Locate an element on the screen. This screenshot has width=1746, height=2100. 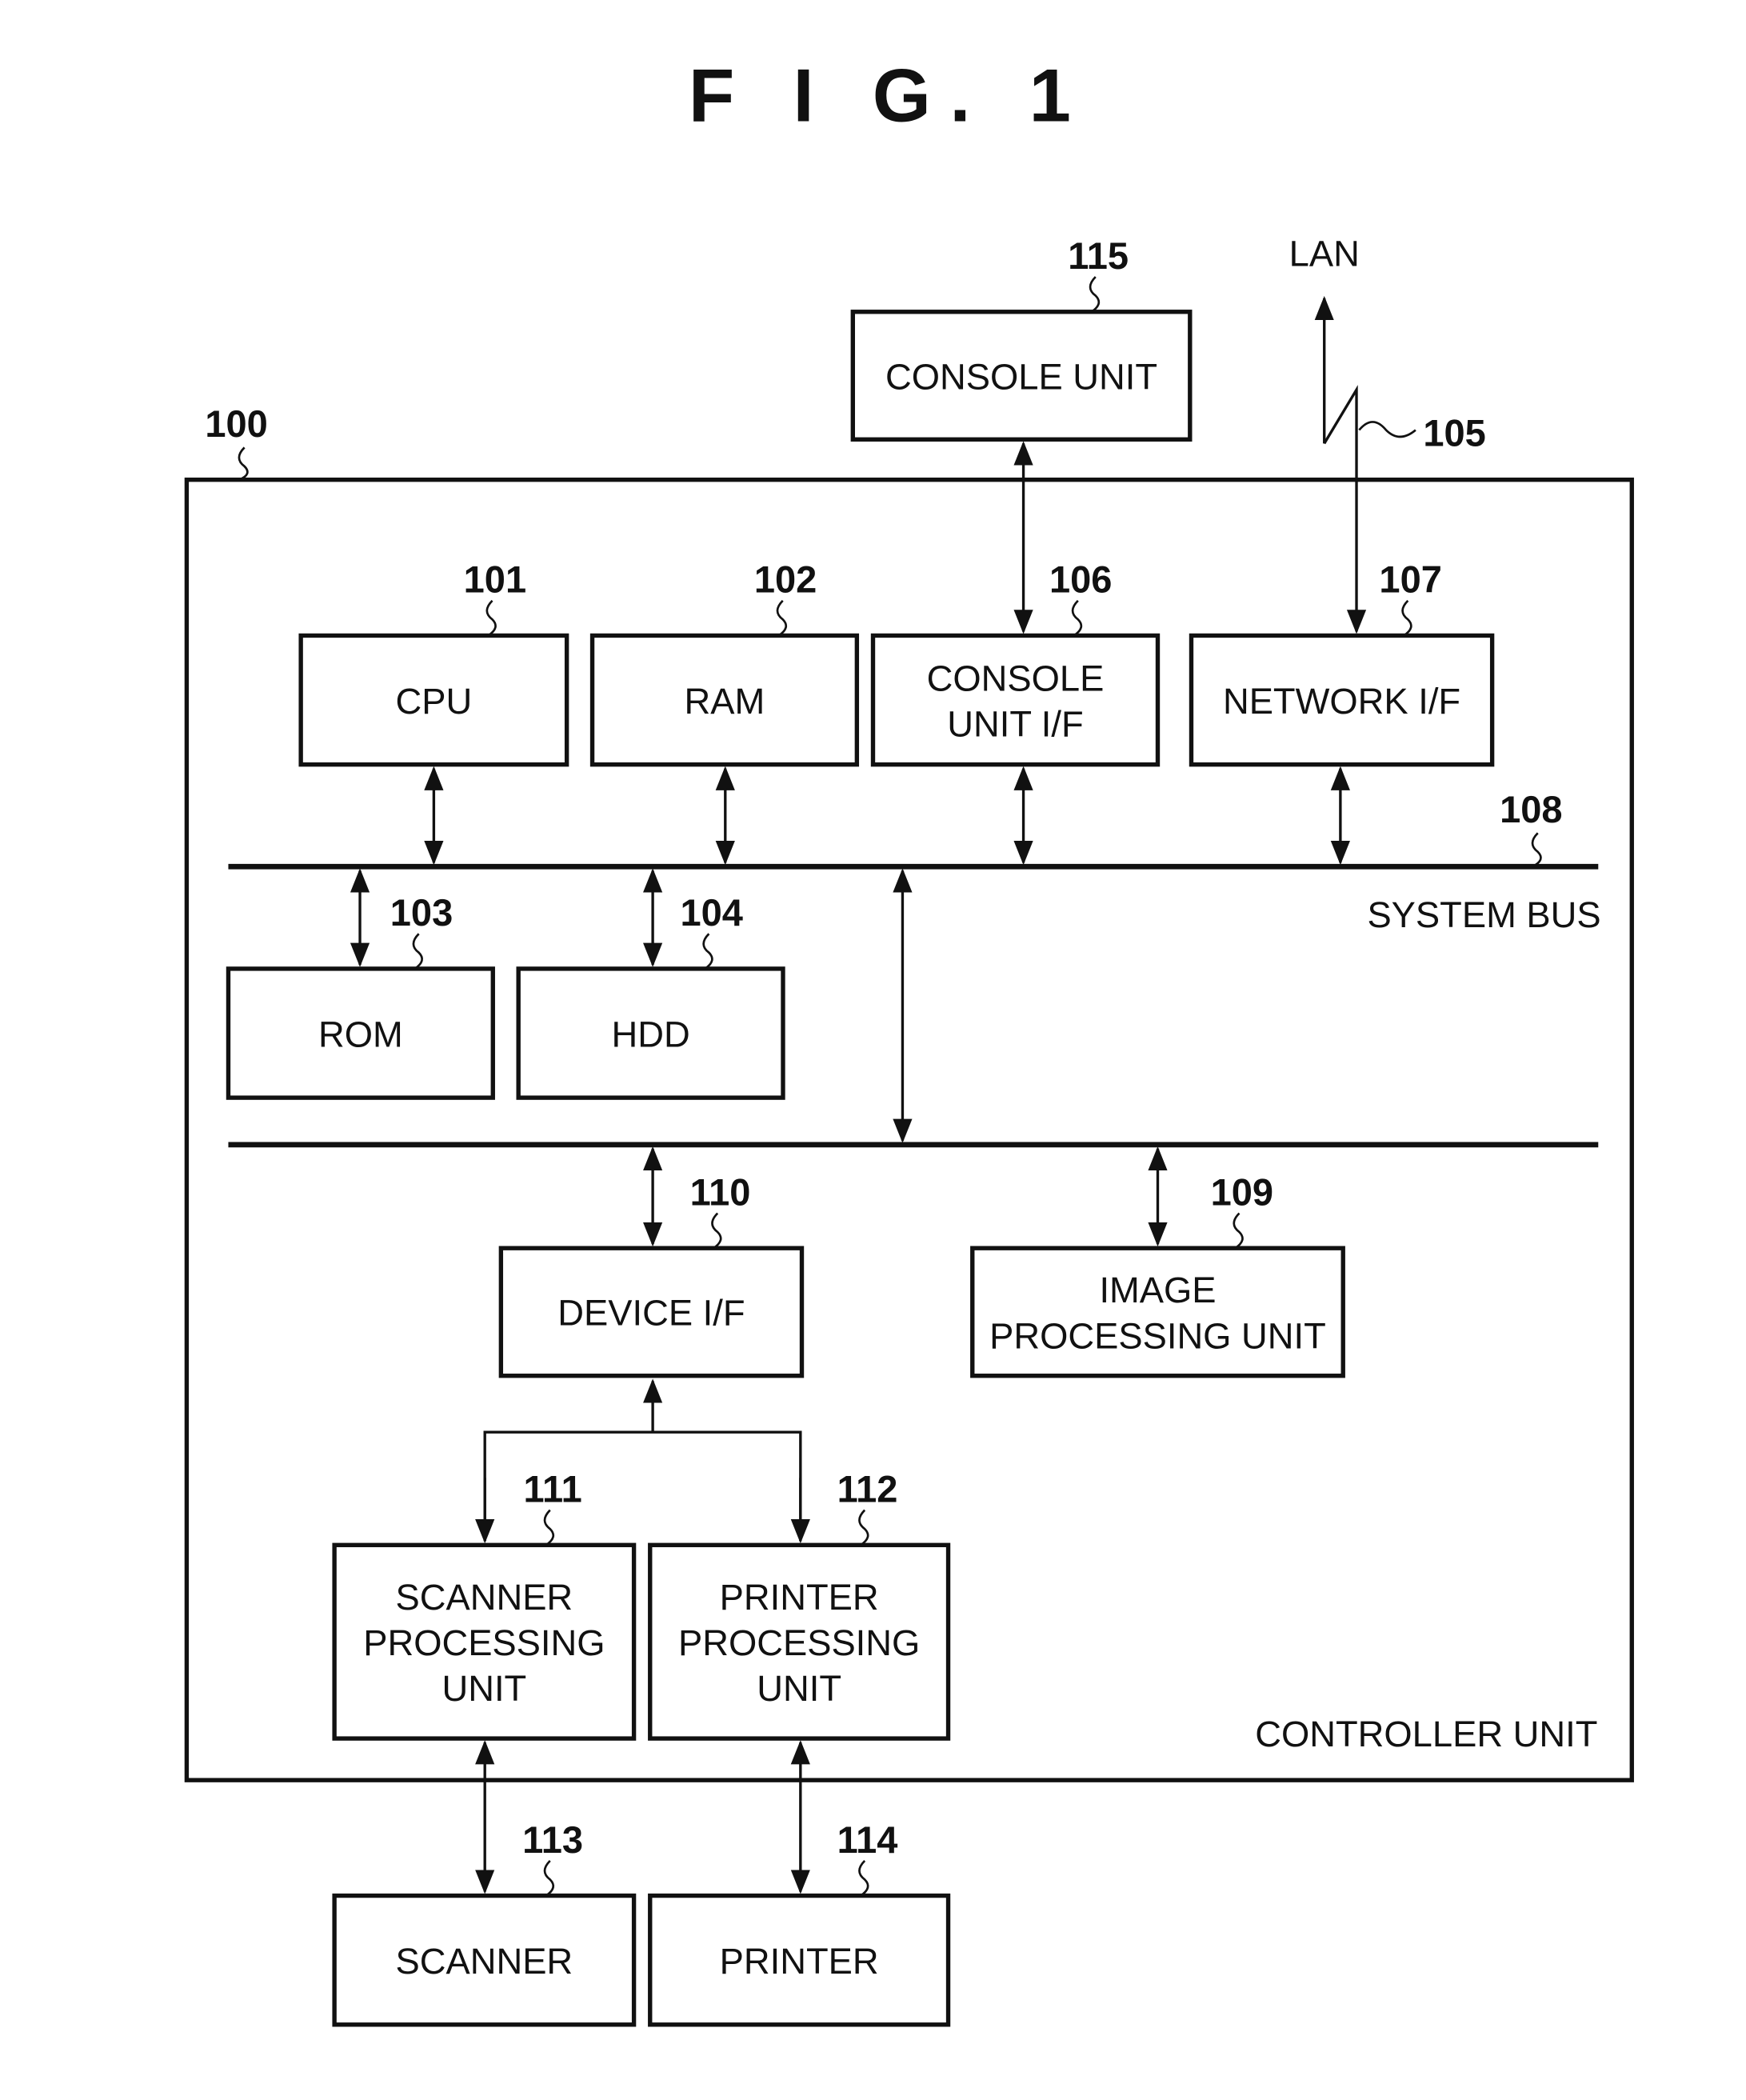
scanner-processing-unit-label-line: PROCESSING is located at coordinates (484, 1642).